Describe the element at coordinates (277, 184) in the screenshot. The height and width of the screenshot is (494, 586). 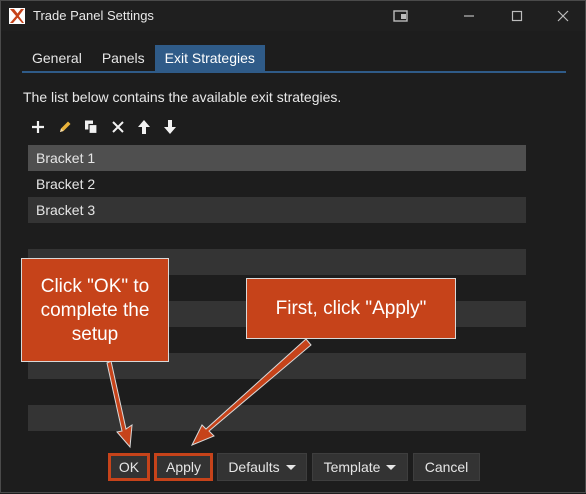
I see `list-item: Bracket 2` at that location.